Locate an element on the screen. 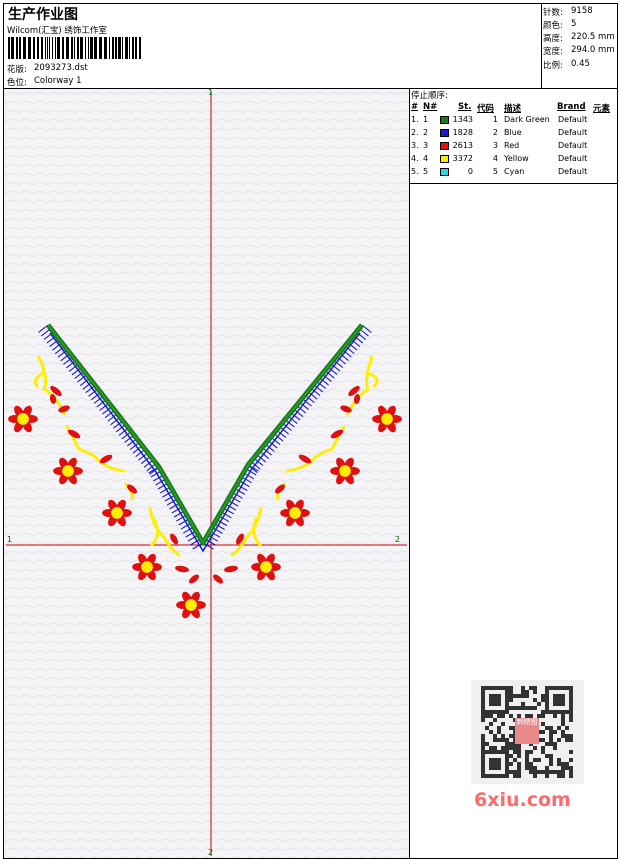  watermark-text: 6xiu.com is located at coordinates (522, 800).